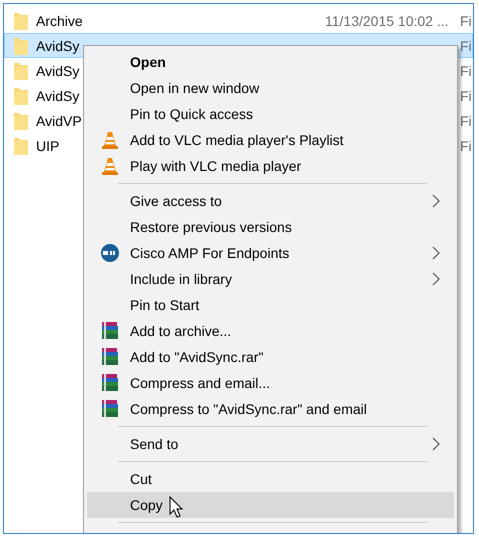  I want to click on file-name: Archive, so click(59, 20).